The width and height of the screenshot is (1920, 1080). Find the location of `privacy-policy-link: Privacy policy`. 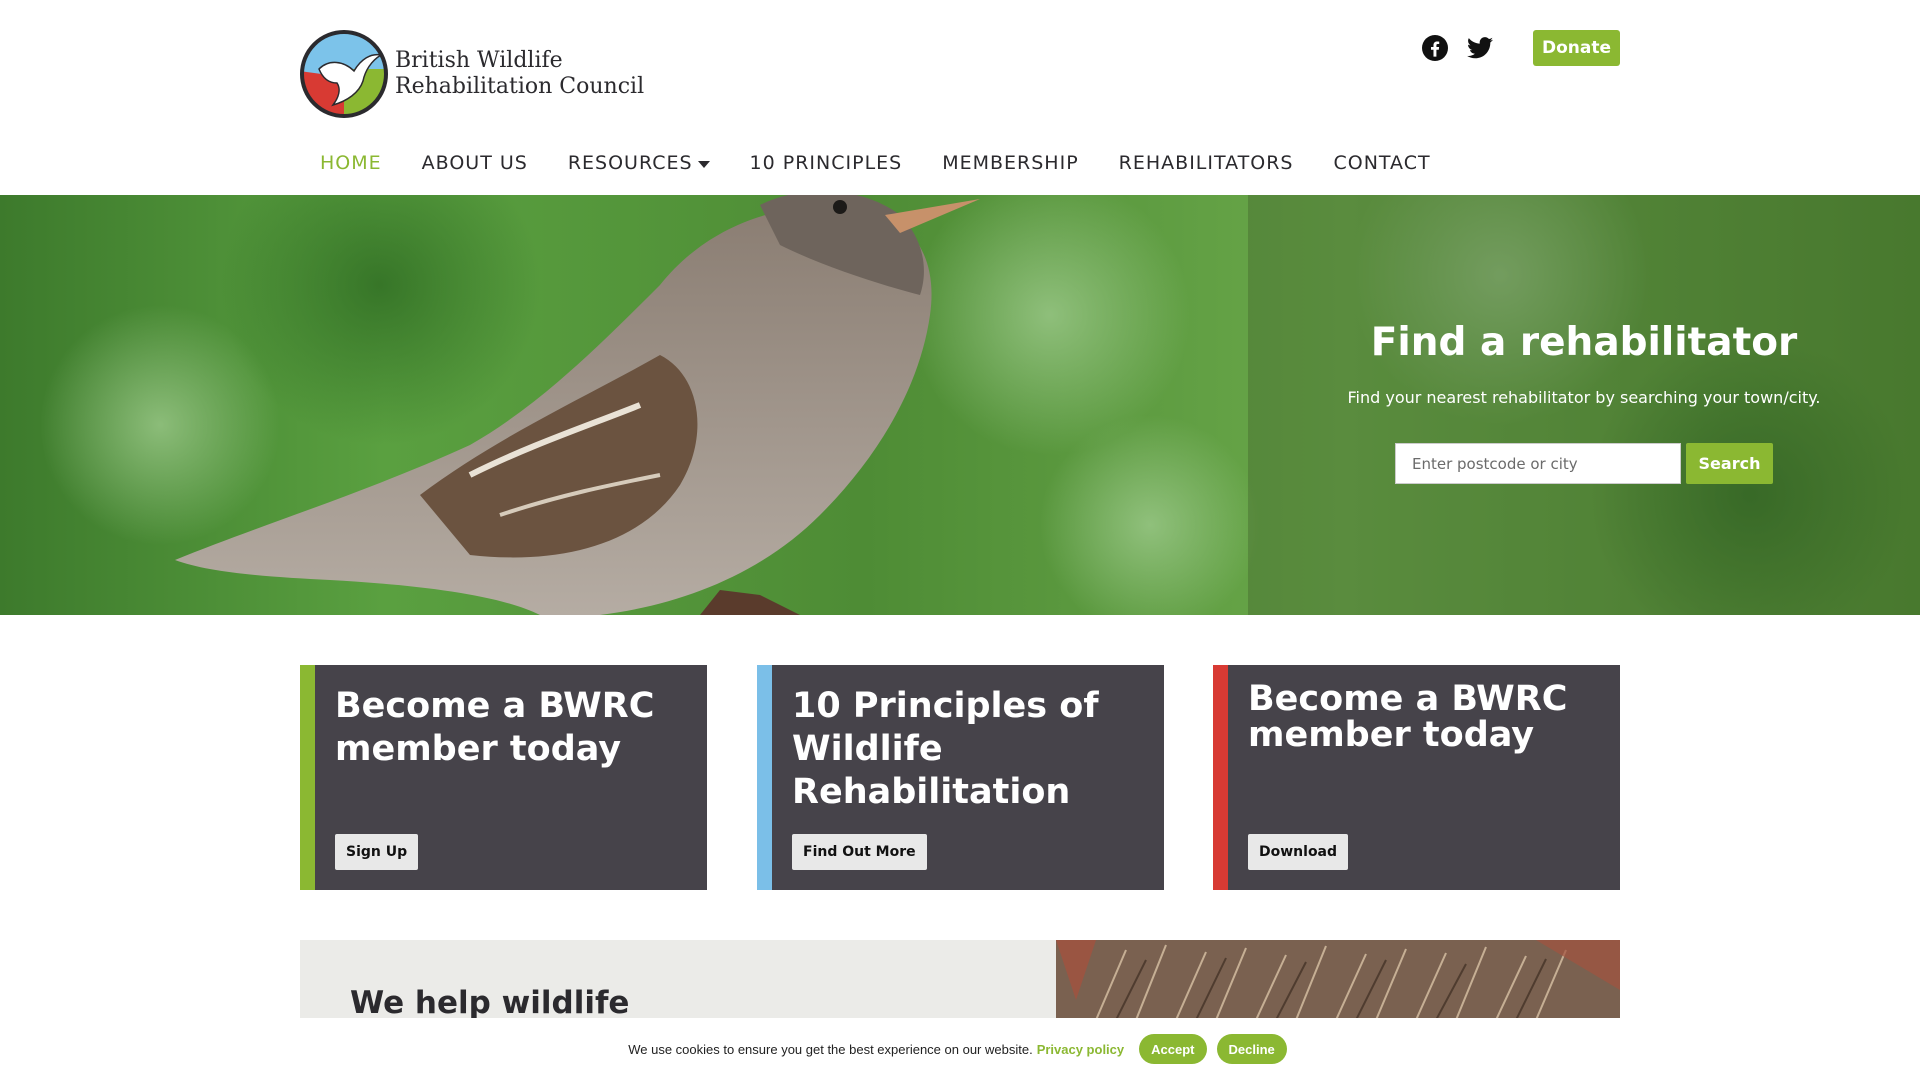

privacy-policy-link: Privacy policy is located at coordinates (1080, 1049).